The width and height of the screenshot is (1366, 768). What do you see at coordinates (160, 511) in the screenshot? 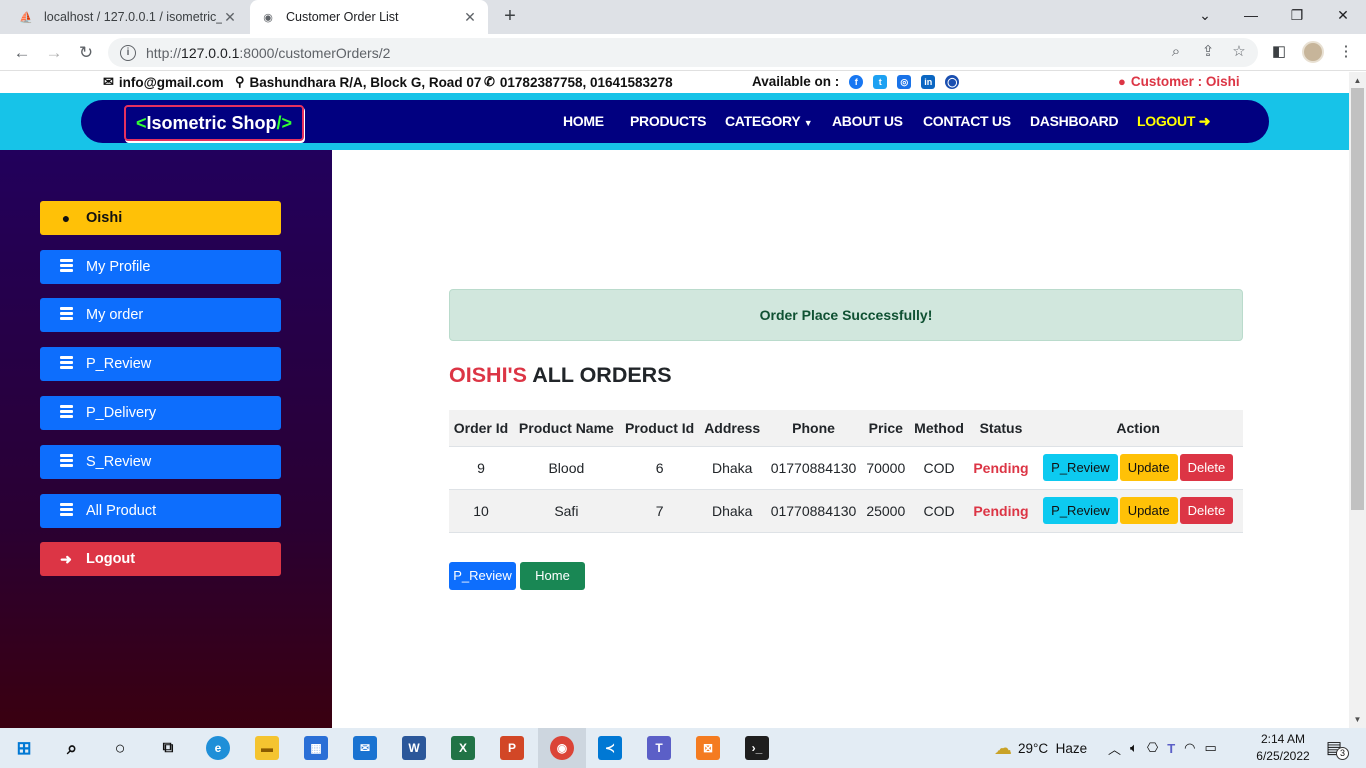
I see `sidebar-item-all-product: All Product` at bounding box center [160, 511].